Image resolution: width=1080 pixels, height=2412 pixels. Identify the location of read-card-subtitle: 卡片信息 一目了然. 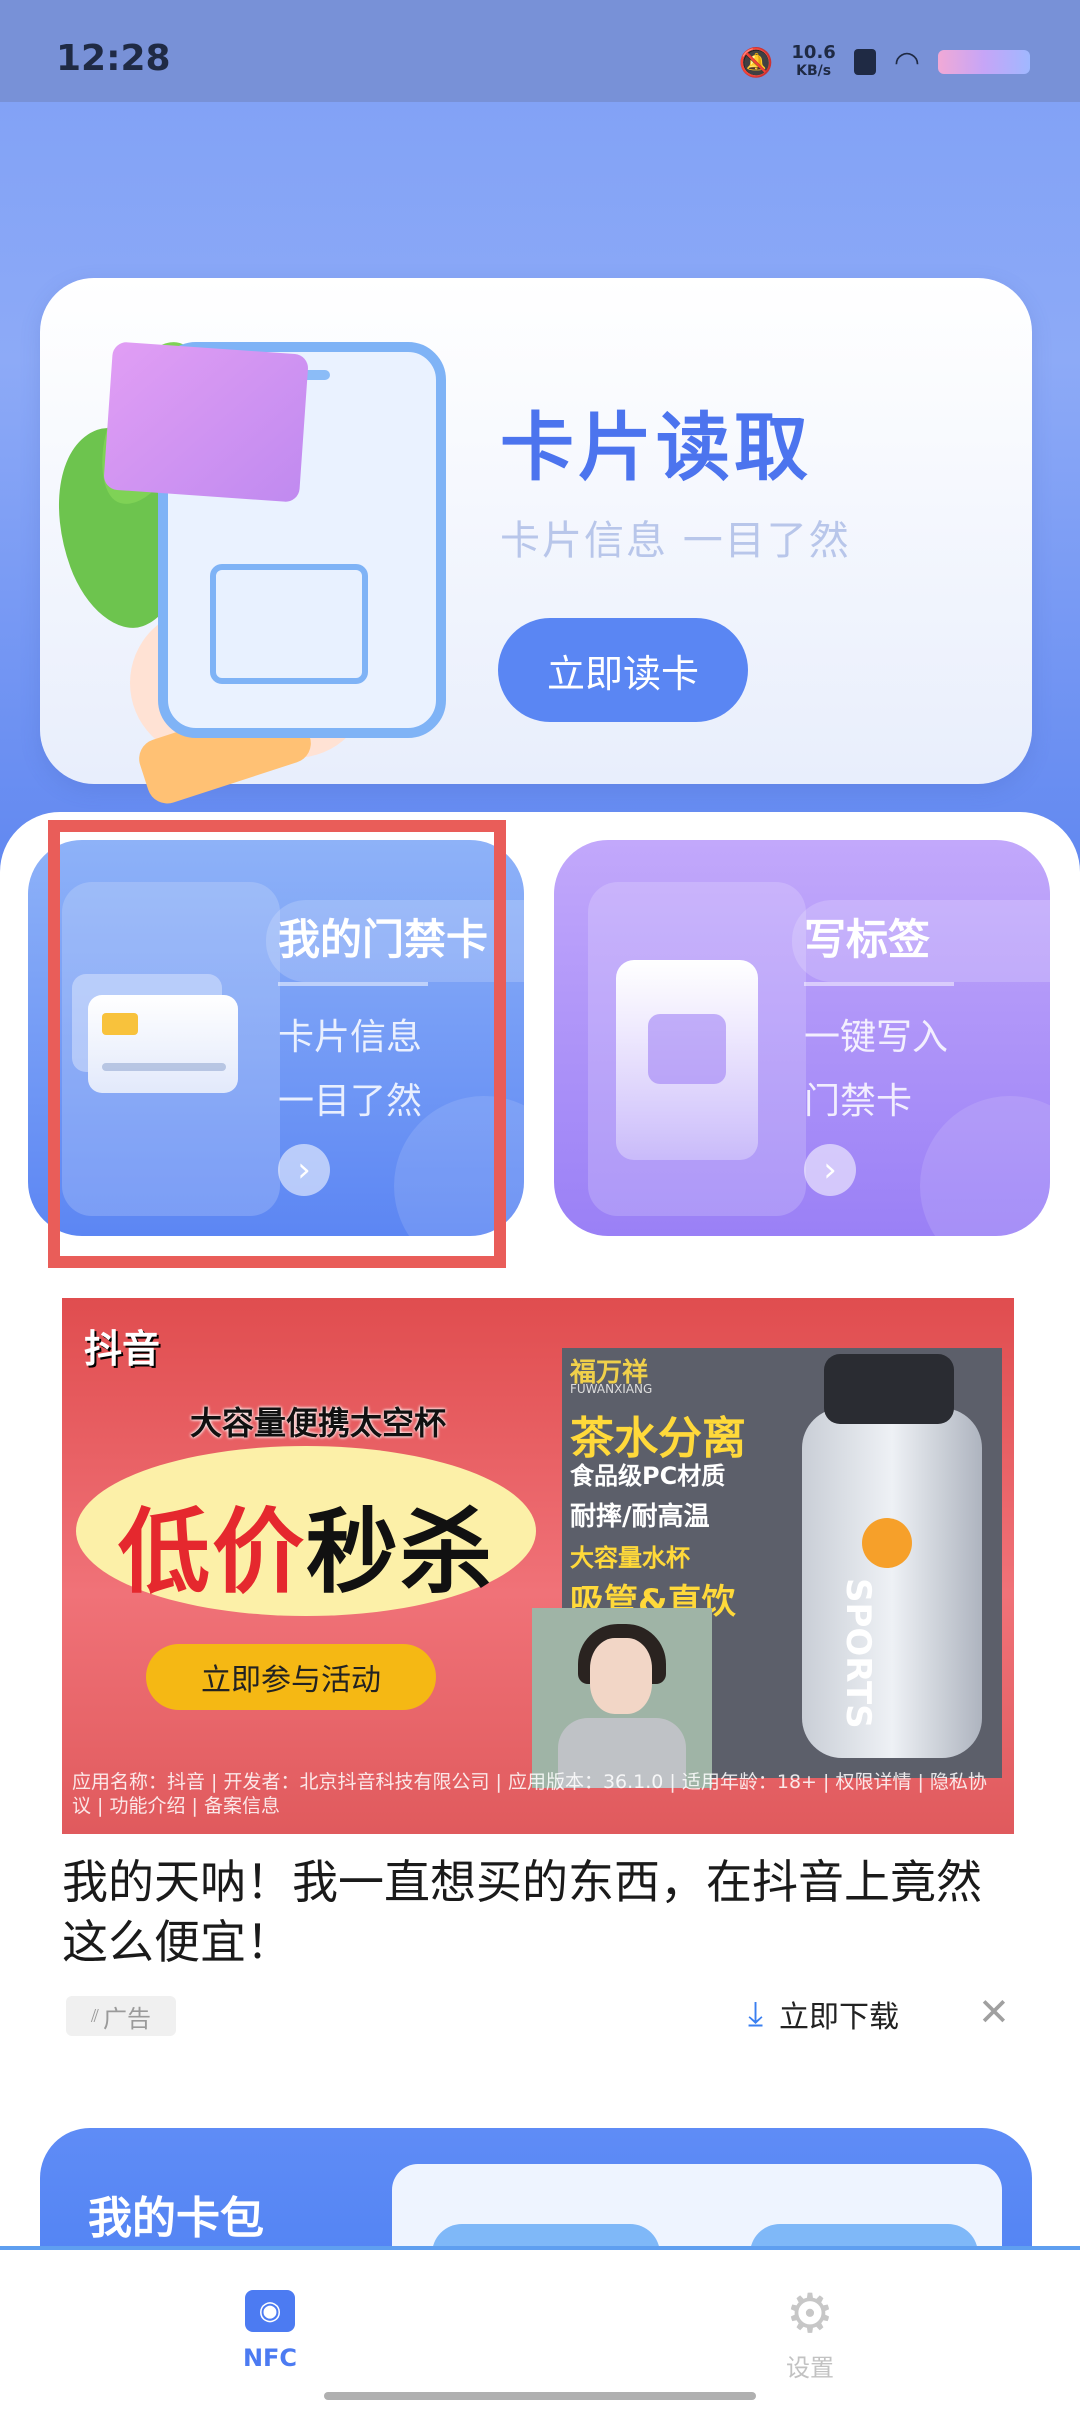
(675, 541).